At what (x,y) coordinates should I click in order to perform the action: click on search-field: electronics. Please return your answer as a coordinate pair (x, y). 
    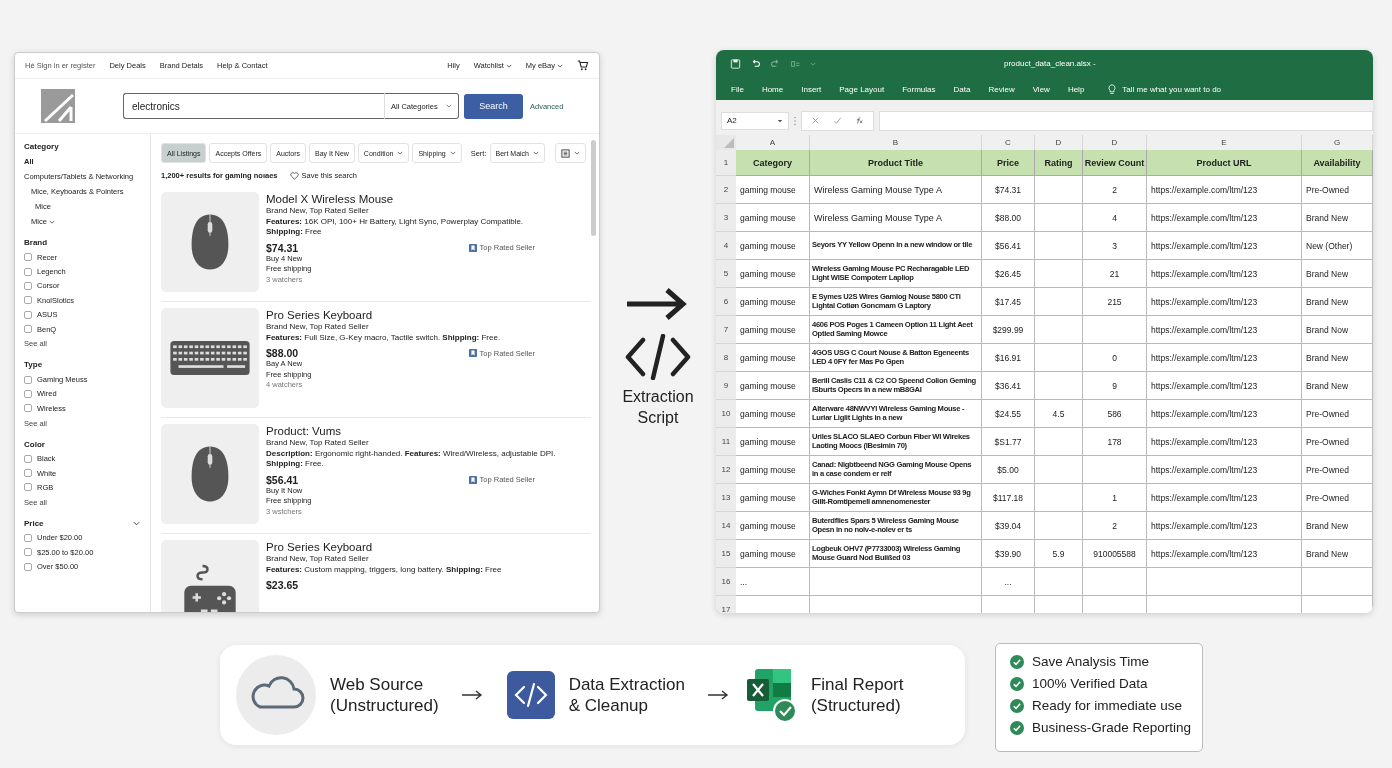
    Looking at the image, I should click on (254, 106).